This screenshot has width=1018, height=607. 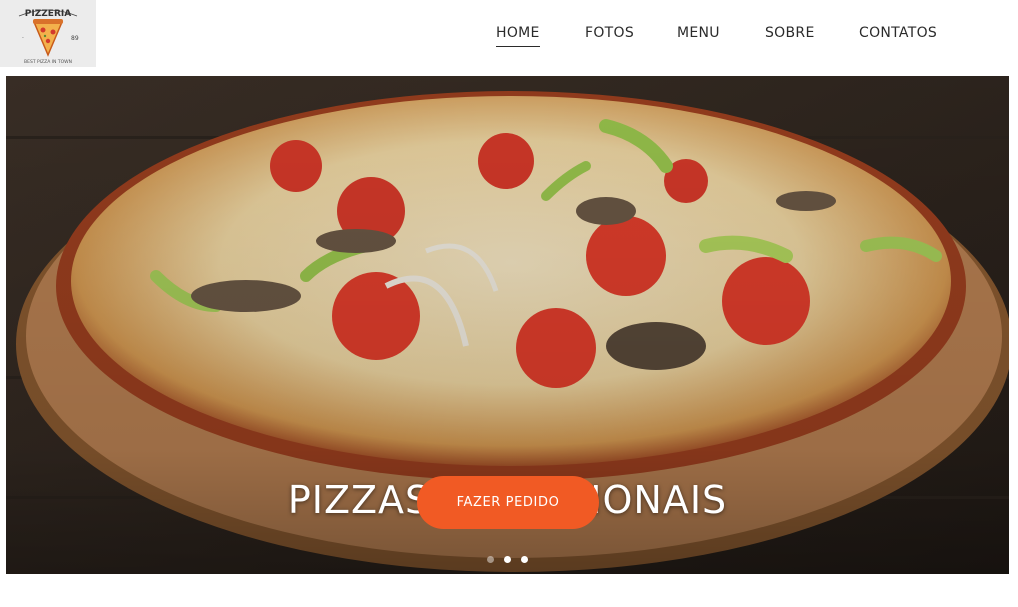 What do you see at coordinates (898, 35) in the screenshot?
I see `nav-contatos: CONTATOS` at bounding box center [898, 35].